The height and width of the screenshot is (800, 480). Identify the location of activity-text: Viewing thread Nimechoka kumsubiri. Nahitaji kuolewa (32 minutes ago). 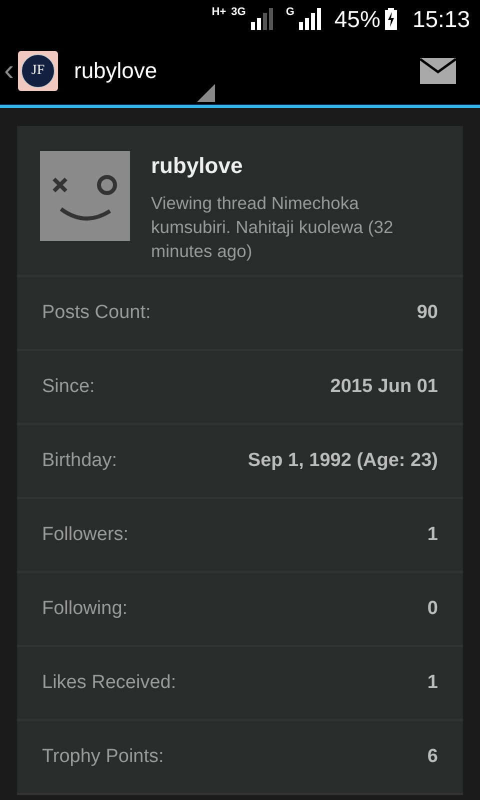
(272, 227).